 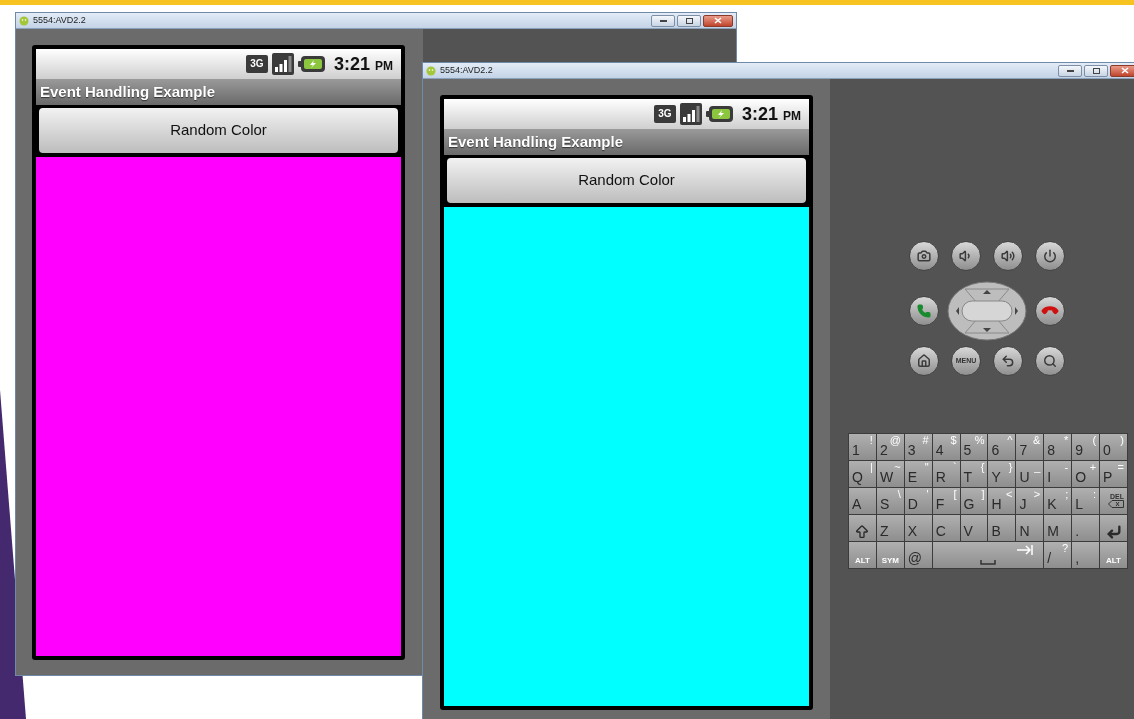 What do you see at coordinates (946, 447) in the screenshot?
I see `keyboard-key: 4 $` at bounding box center [946, 447].